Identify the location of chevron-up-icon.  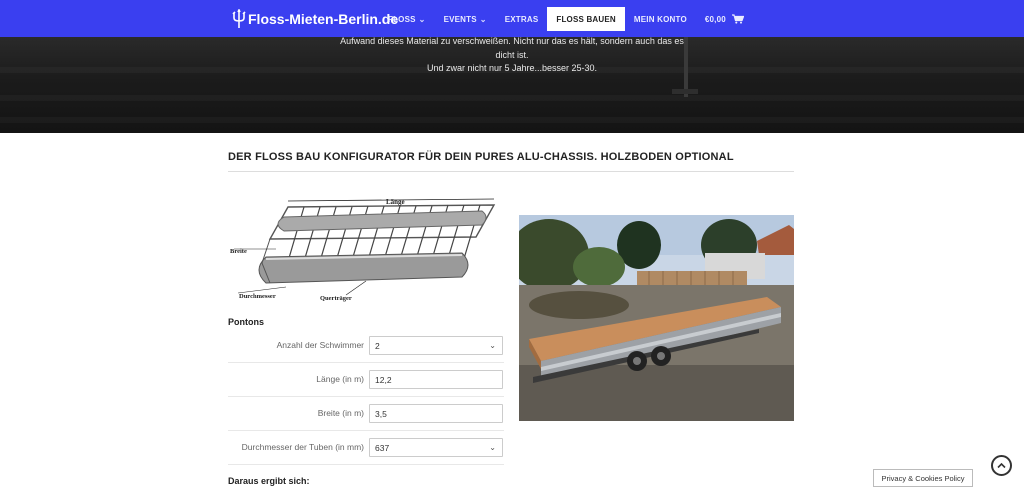
(1001, 465).